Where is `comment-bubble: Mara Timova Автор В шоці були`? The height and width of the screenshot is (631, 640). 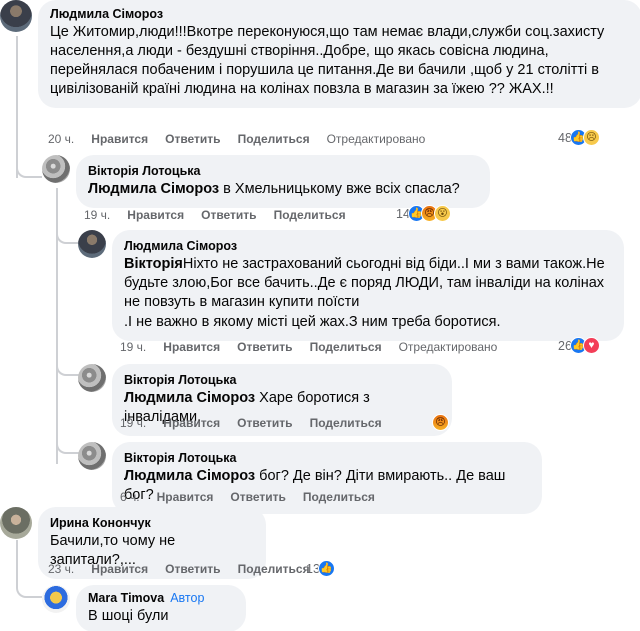 comment-bubble: Mara Timova Автор В шоці були is located at coordinates (161, 608).